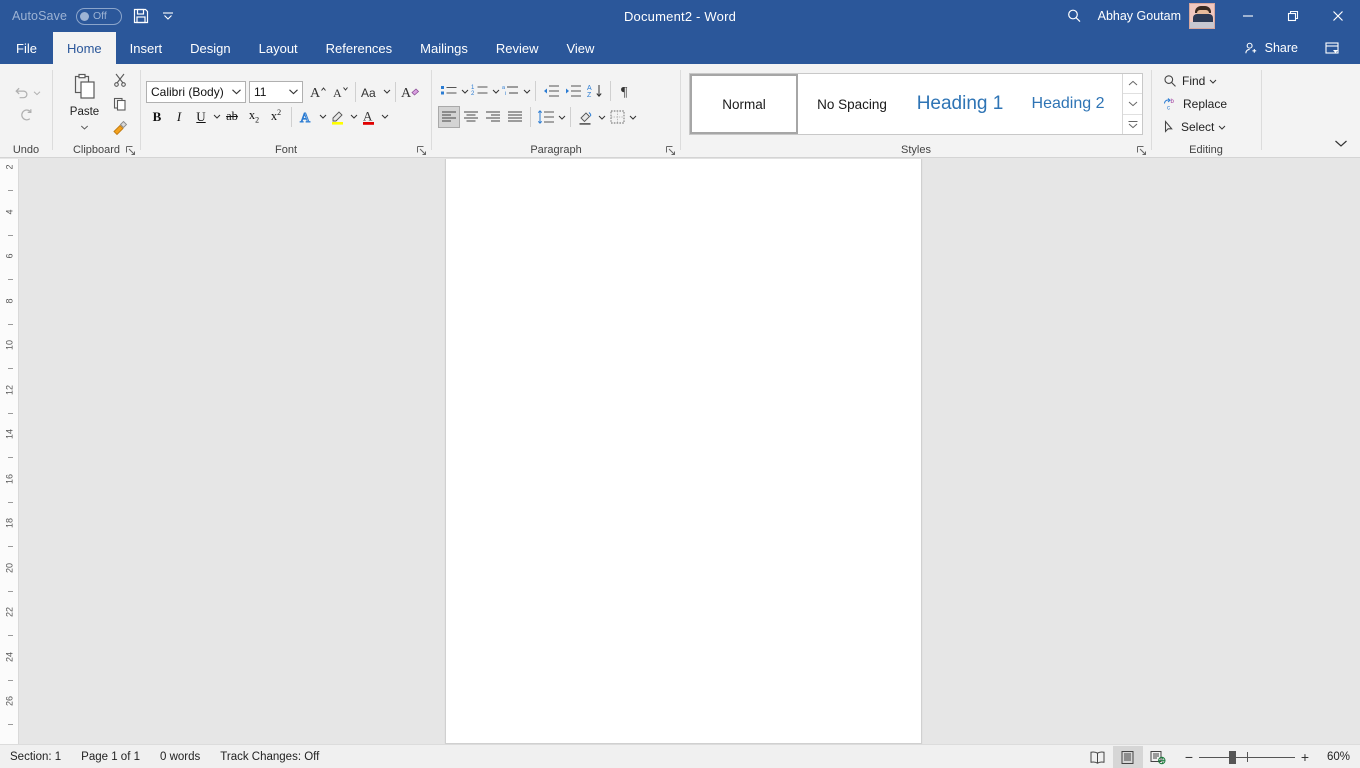 The height and width of the screenshot is (768, 1360). I want to click on autosave-toggle: Off, so click(99, 16).